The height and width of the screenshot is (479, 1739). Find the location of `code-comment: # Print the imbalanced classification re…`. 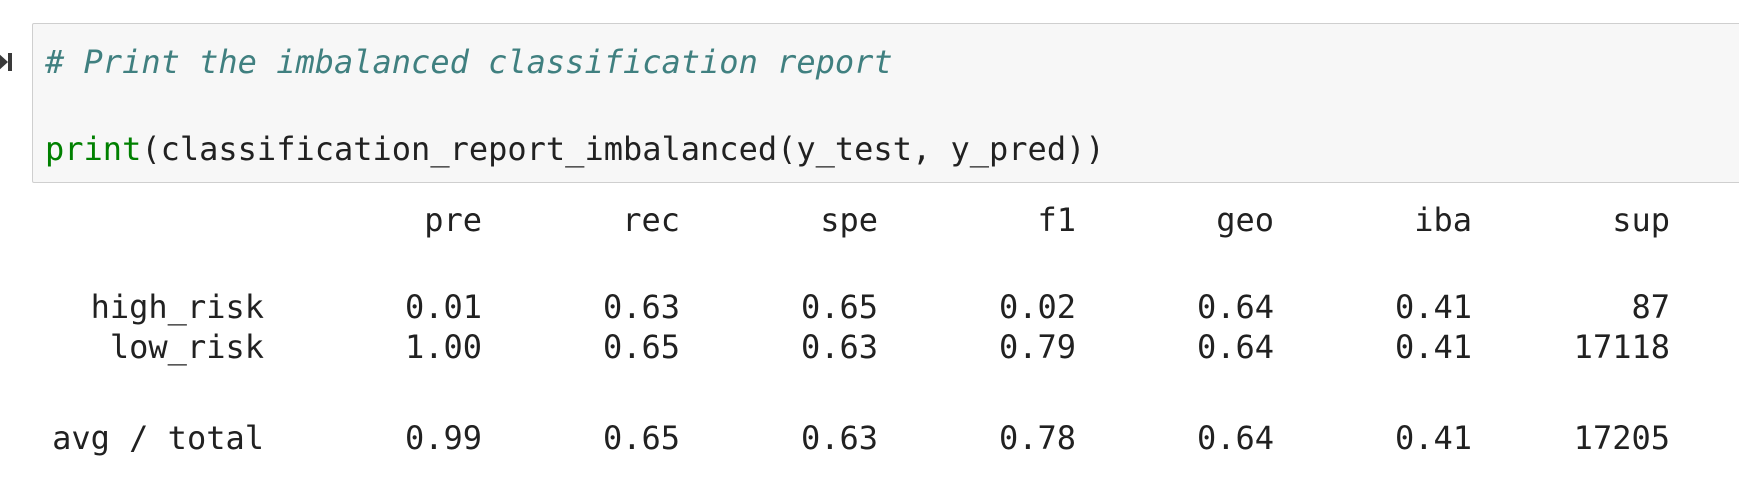

code-comment: # Print the imbalanced classification re… is located at coordinates (469, 62).